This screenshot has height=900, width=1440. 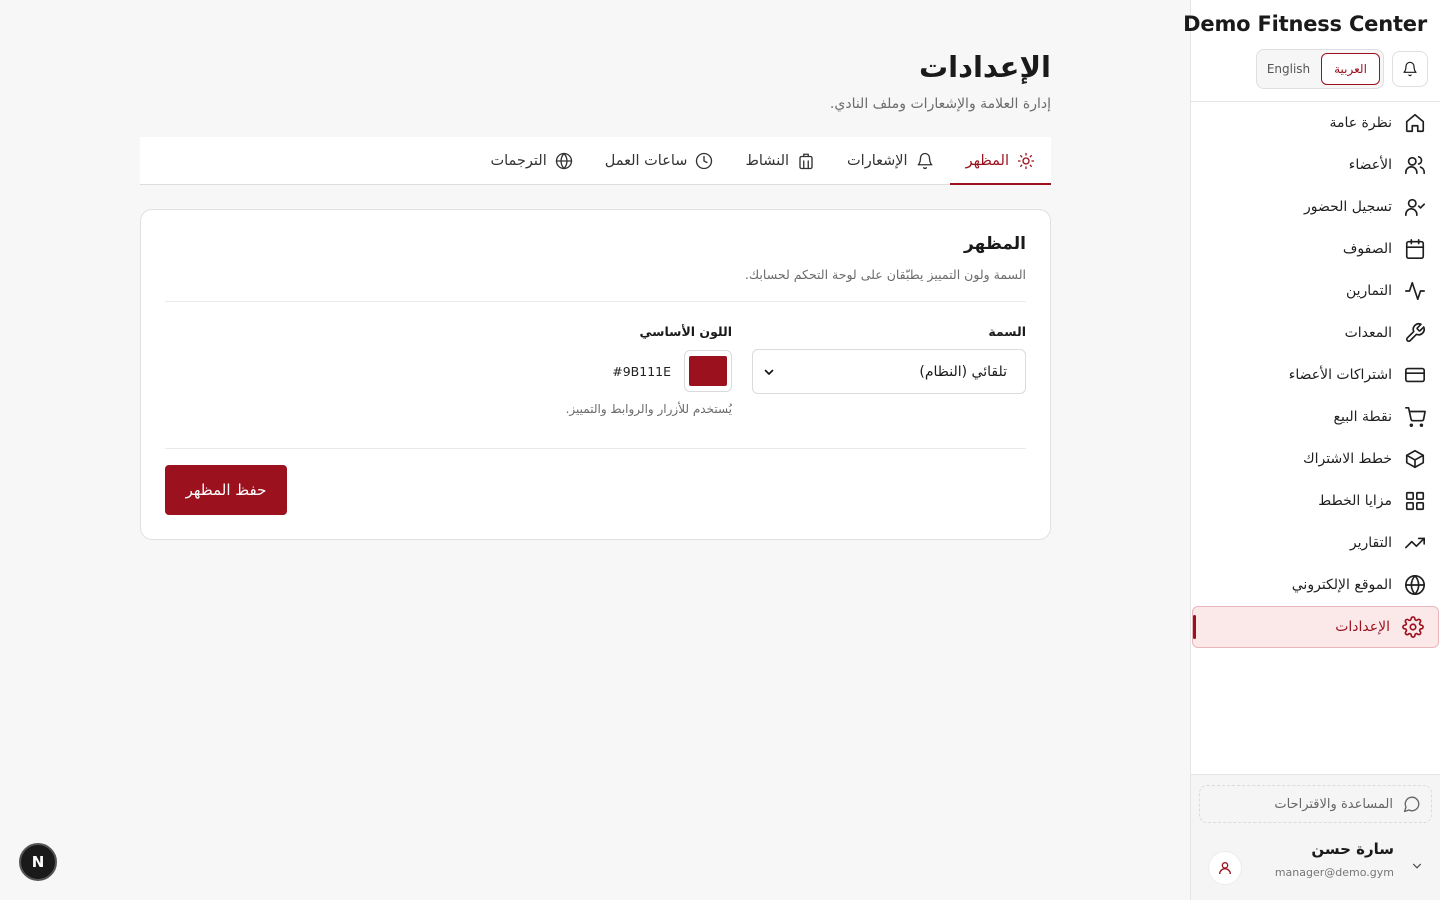 What do you see at coordinates (1360, 123) in the screenshot?
I see `sidebar-item-label: نظرة عامة` at bounding box center [1360, 123].